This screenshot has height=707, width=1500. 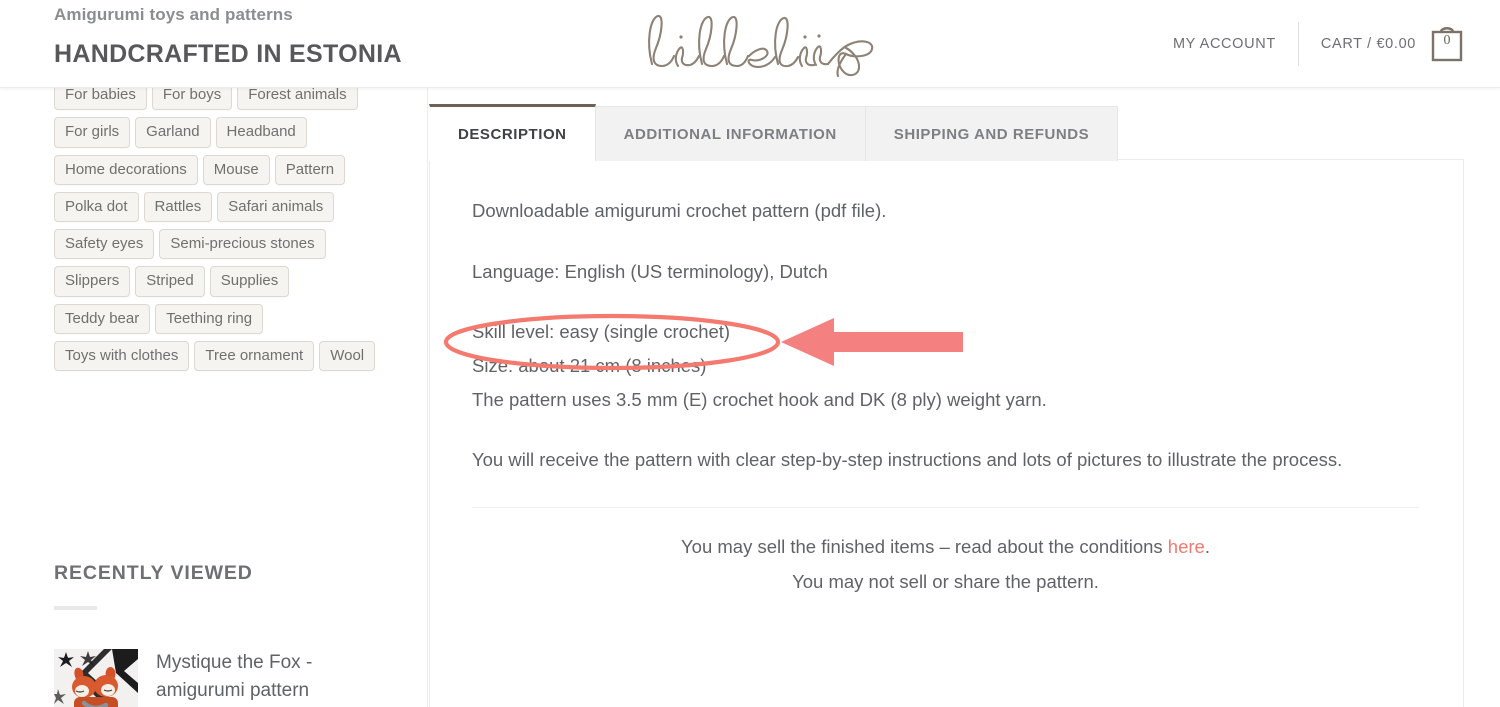 What do you see at coordinates (173, 14) in the screenshot?
I see `site-tagline: Amigurumi toys and patterns` at bounding box center [173, 14].